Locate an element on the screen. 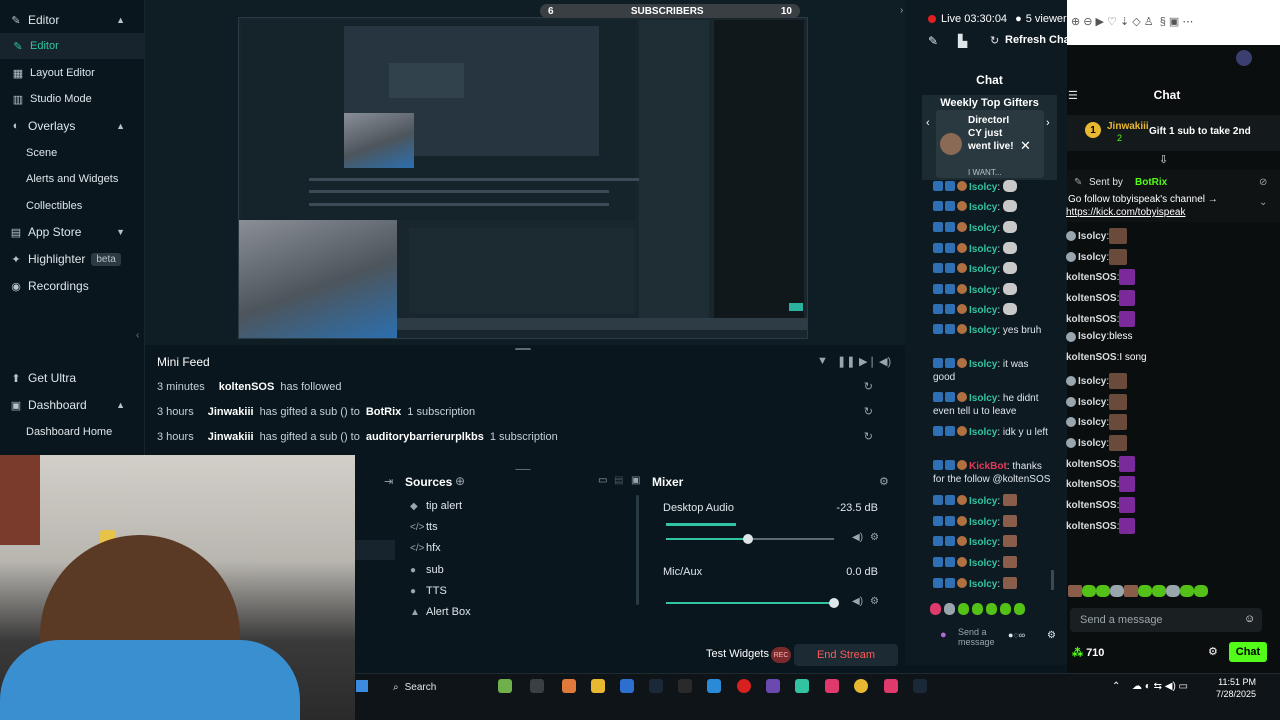  dashboard-icon: ▙ is located at coordinates (962, 41).